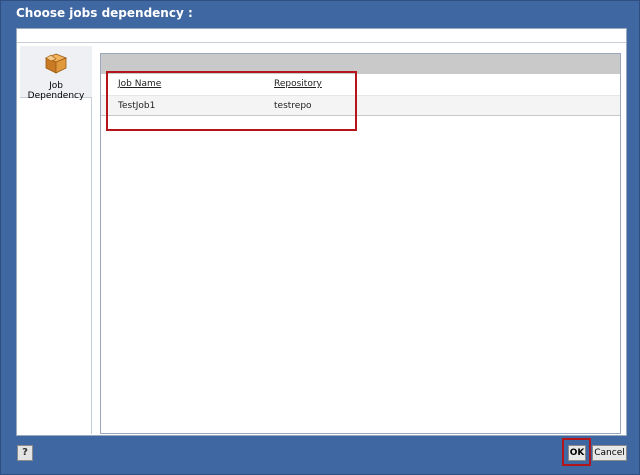 The height and width of the screenshot is (475, 640). I want to click on cancel-button: Cancel, so click(609, 453).